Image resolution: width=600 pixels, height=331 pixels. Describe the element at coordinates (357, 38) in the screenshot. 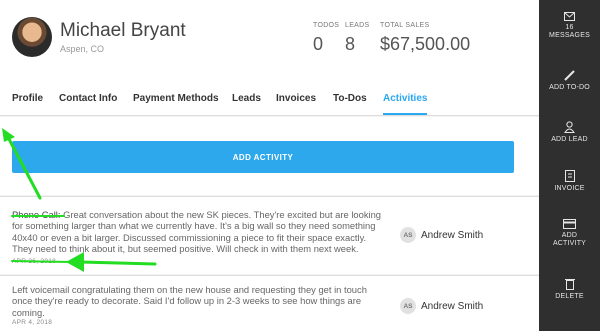

I see `stat-leads: LEADS 8` at that location.